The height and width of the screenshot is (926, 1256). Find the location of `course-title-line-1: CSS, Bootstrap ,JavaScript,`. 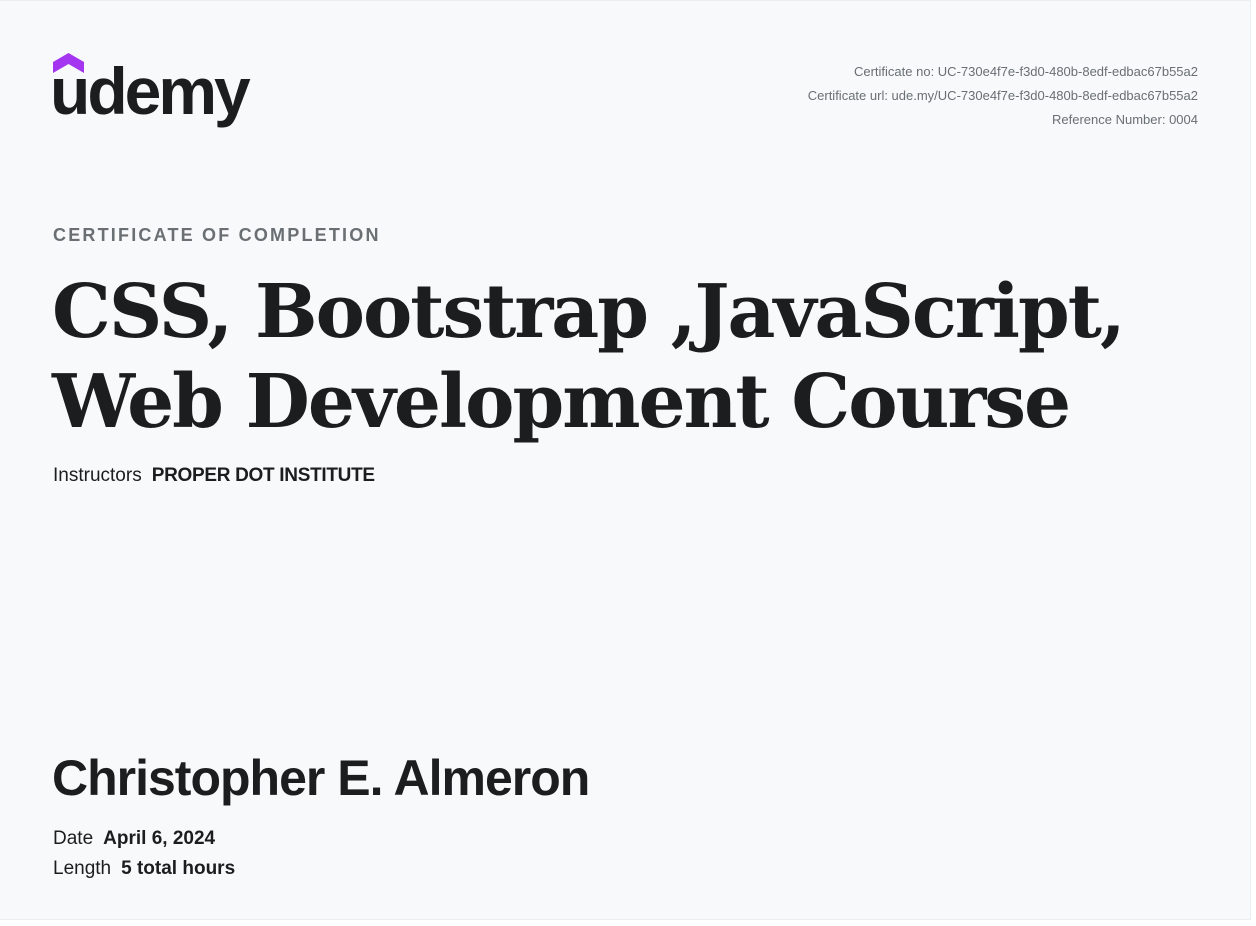

course-title-line-1: CSS, Bootstrap ,JavaScript, is located at coordinates (589, 312).